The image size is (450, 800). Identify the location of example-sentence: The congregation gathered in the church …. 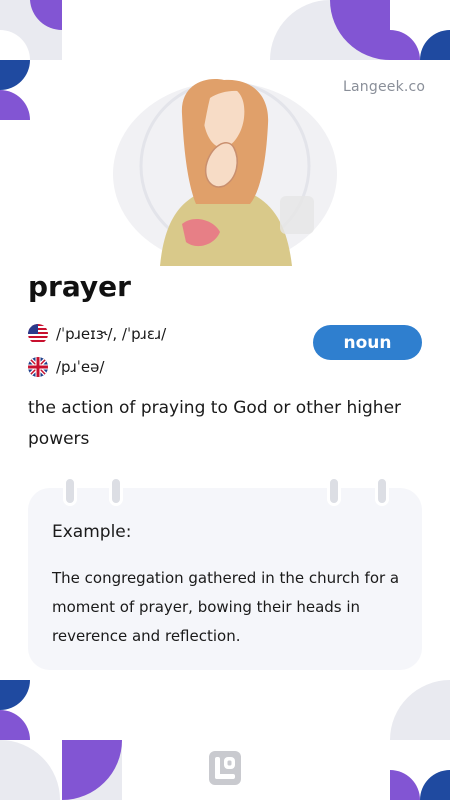
(226, 607).